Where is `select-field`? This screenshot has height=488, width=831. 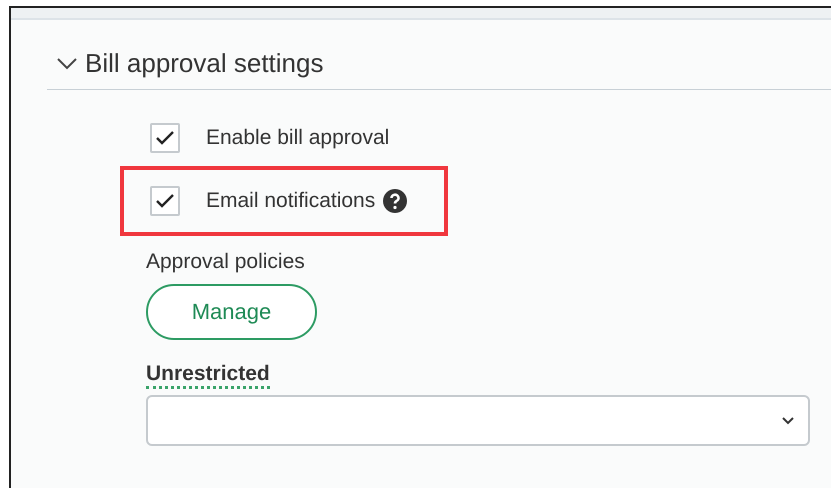
select-field is located at coordinates (478, 420).